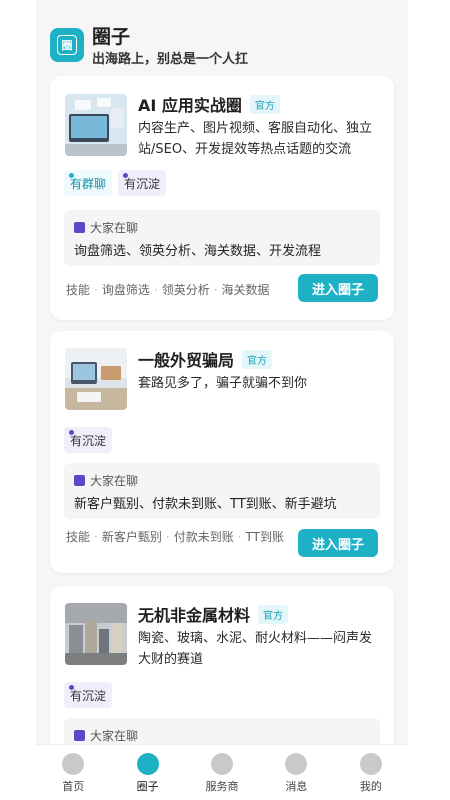 This screenshot has width=450, height=800. What do you see at coordinates (213, 614) in the screenshot?
I see `circle-name: 无机非金属材料 官方` at bounding box center [213, 614].